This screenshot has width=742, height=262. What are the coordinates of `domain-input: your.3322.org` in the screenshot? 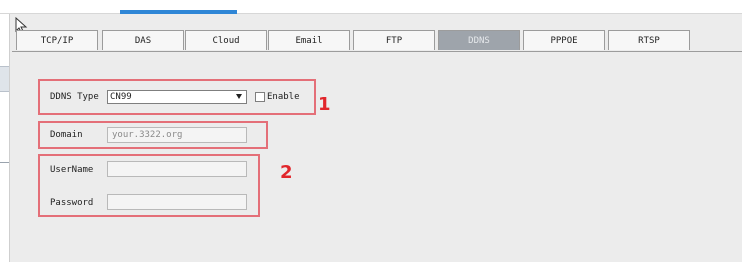 It's located at (177, 135).